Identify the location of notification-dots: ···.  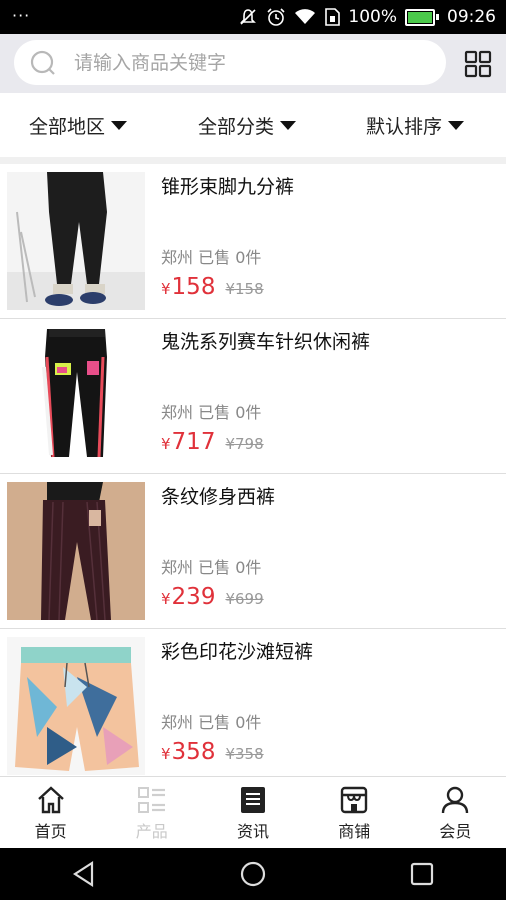
(21, 15).